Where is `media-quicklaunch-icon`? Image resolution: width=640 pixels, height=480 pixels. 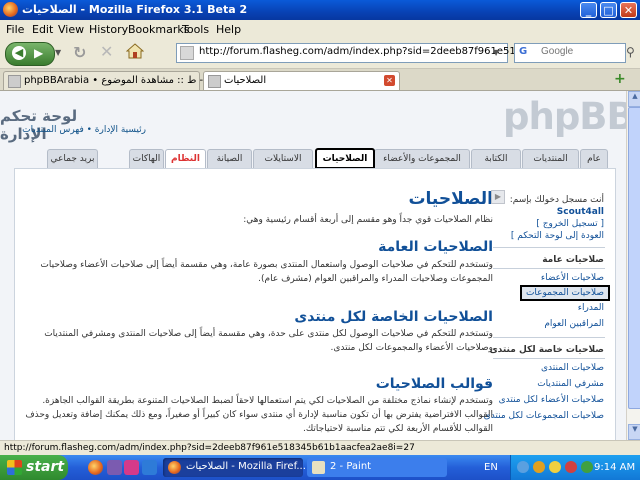 media-quicklaunch-icon is located at coordinates (131, 467).